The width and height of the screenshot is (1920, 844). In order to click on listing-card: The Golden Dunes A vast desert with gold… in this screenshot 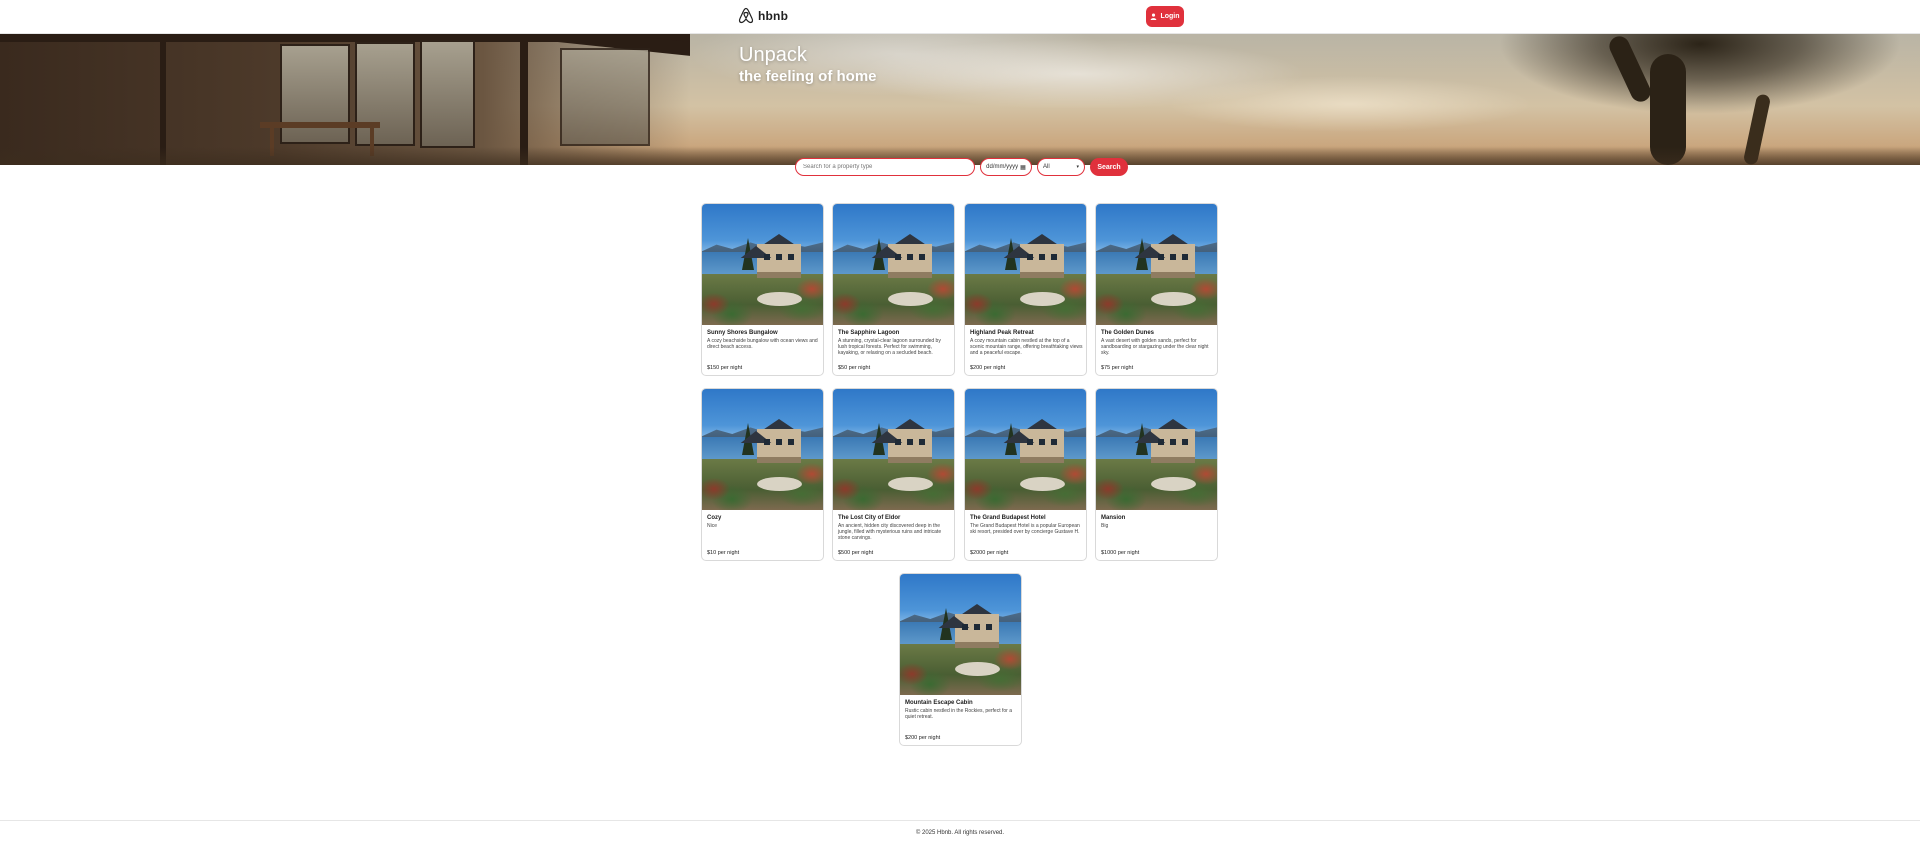, I will do `click(1156, 289)`.